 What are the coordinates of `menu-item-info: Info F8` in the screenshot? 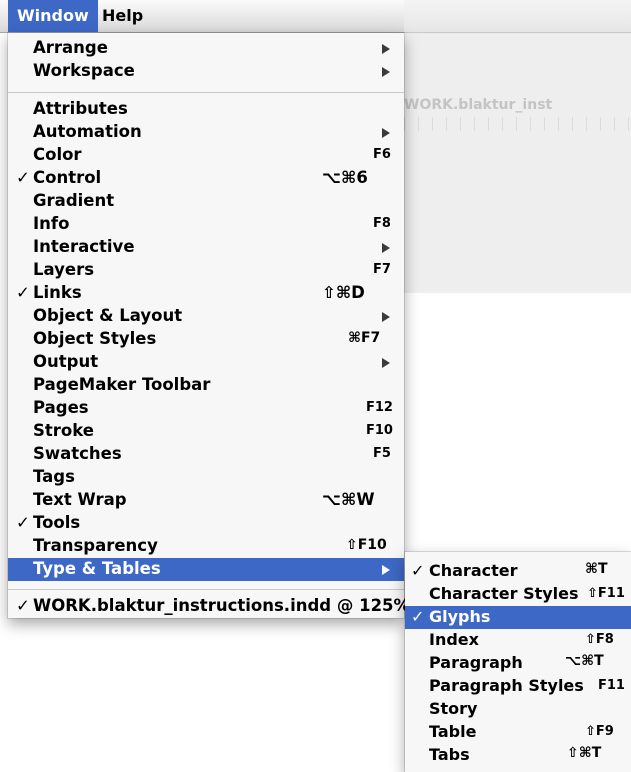 It's located at (206, 224).